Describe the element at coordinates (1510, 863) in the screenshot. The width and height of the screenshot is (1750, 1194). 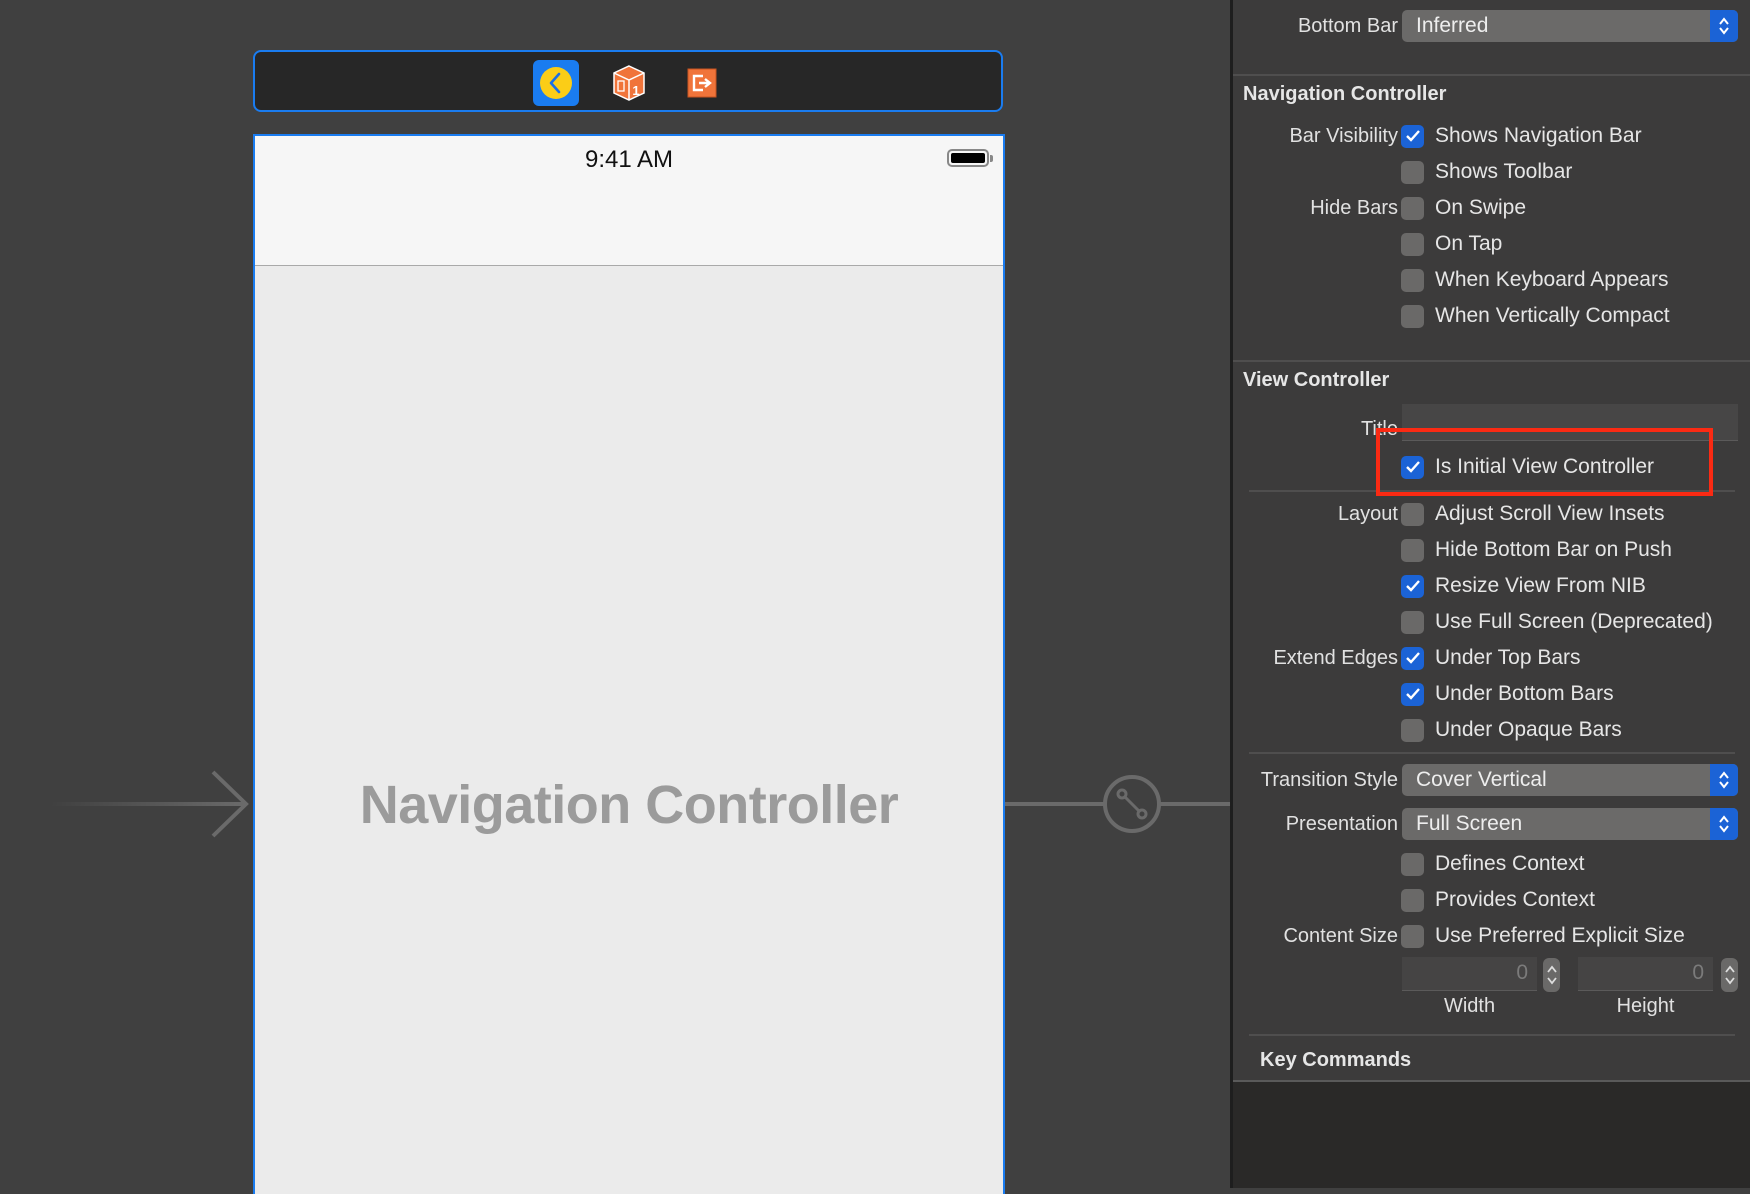
I see `defines-context-text: Defines Context` at that location.